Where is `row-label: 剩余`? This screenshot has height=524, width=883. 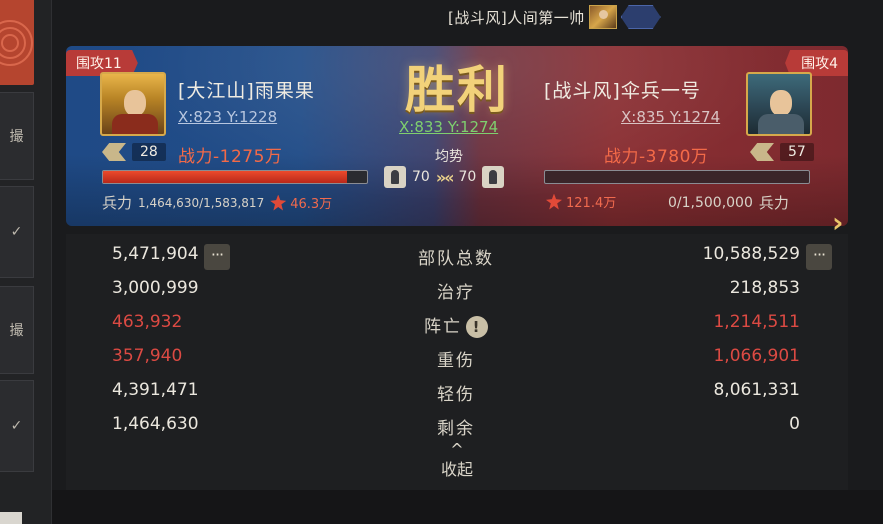 row-label: 剩余 is located at coordinates (456, 429).